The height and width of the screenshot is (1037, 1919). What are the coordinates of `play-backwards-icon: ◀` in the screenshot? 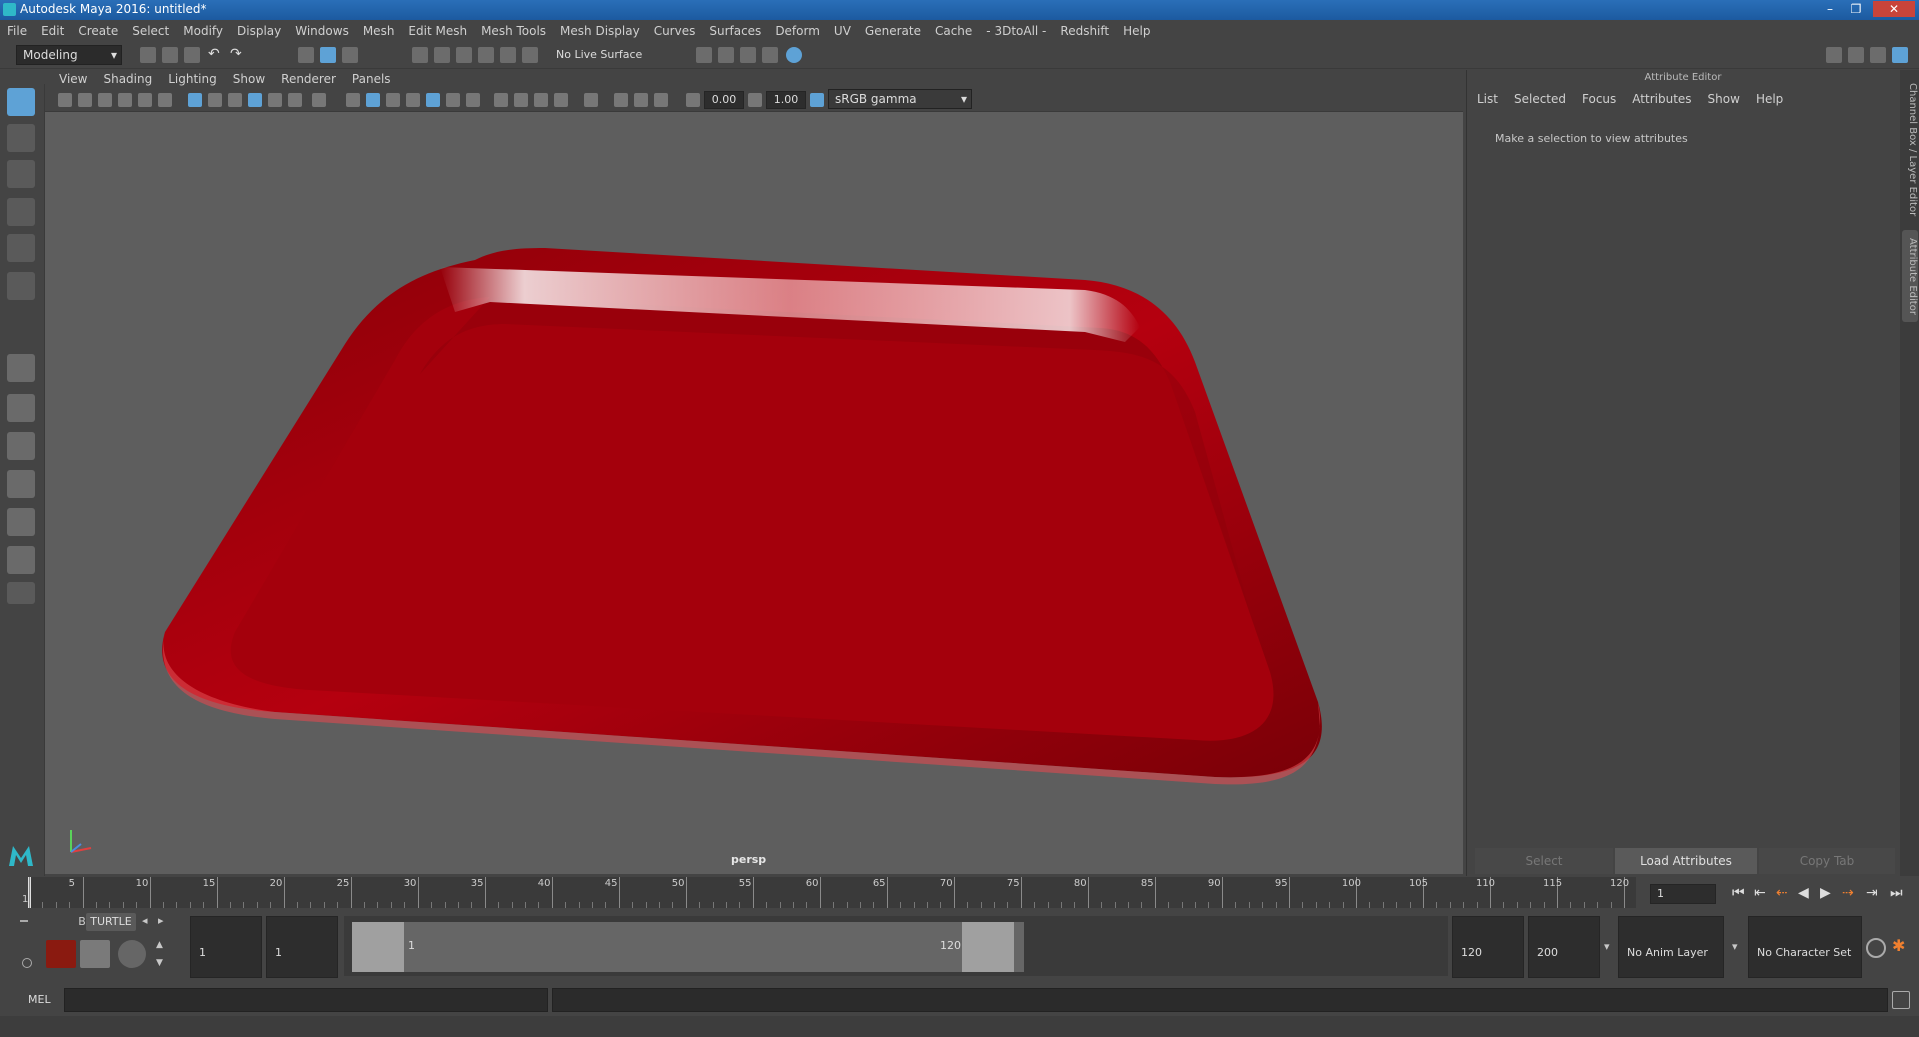 It's located at (1803, 893).